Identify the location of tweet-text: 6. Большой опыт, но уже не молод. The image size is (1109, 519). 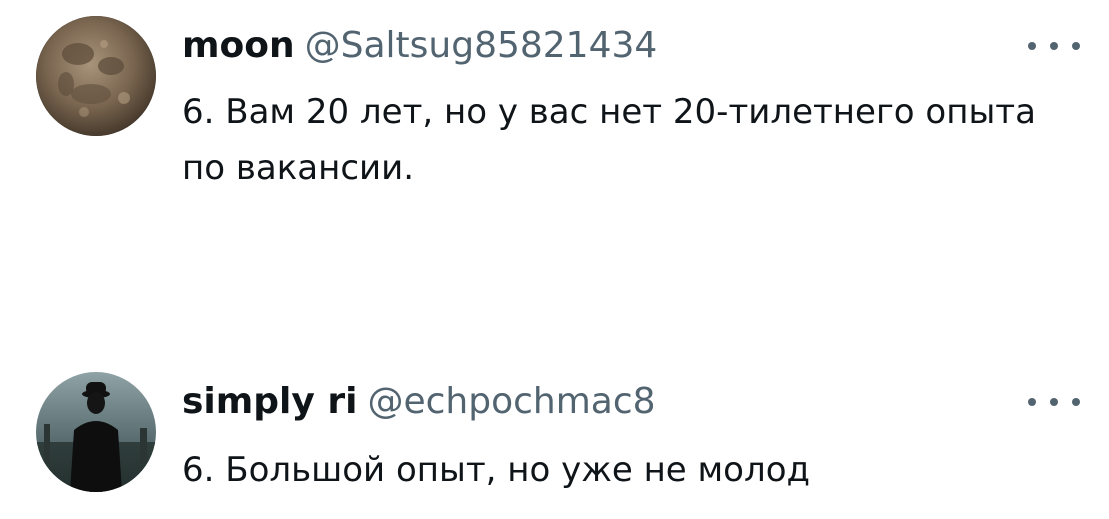
(496, 470).